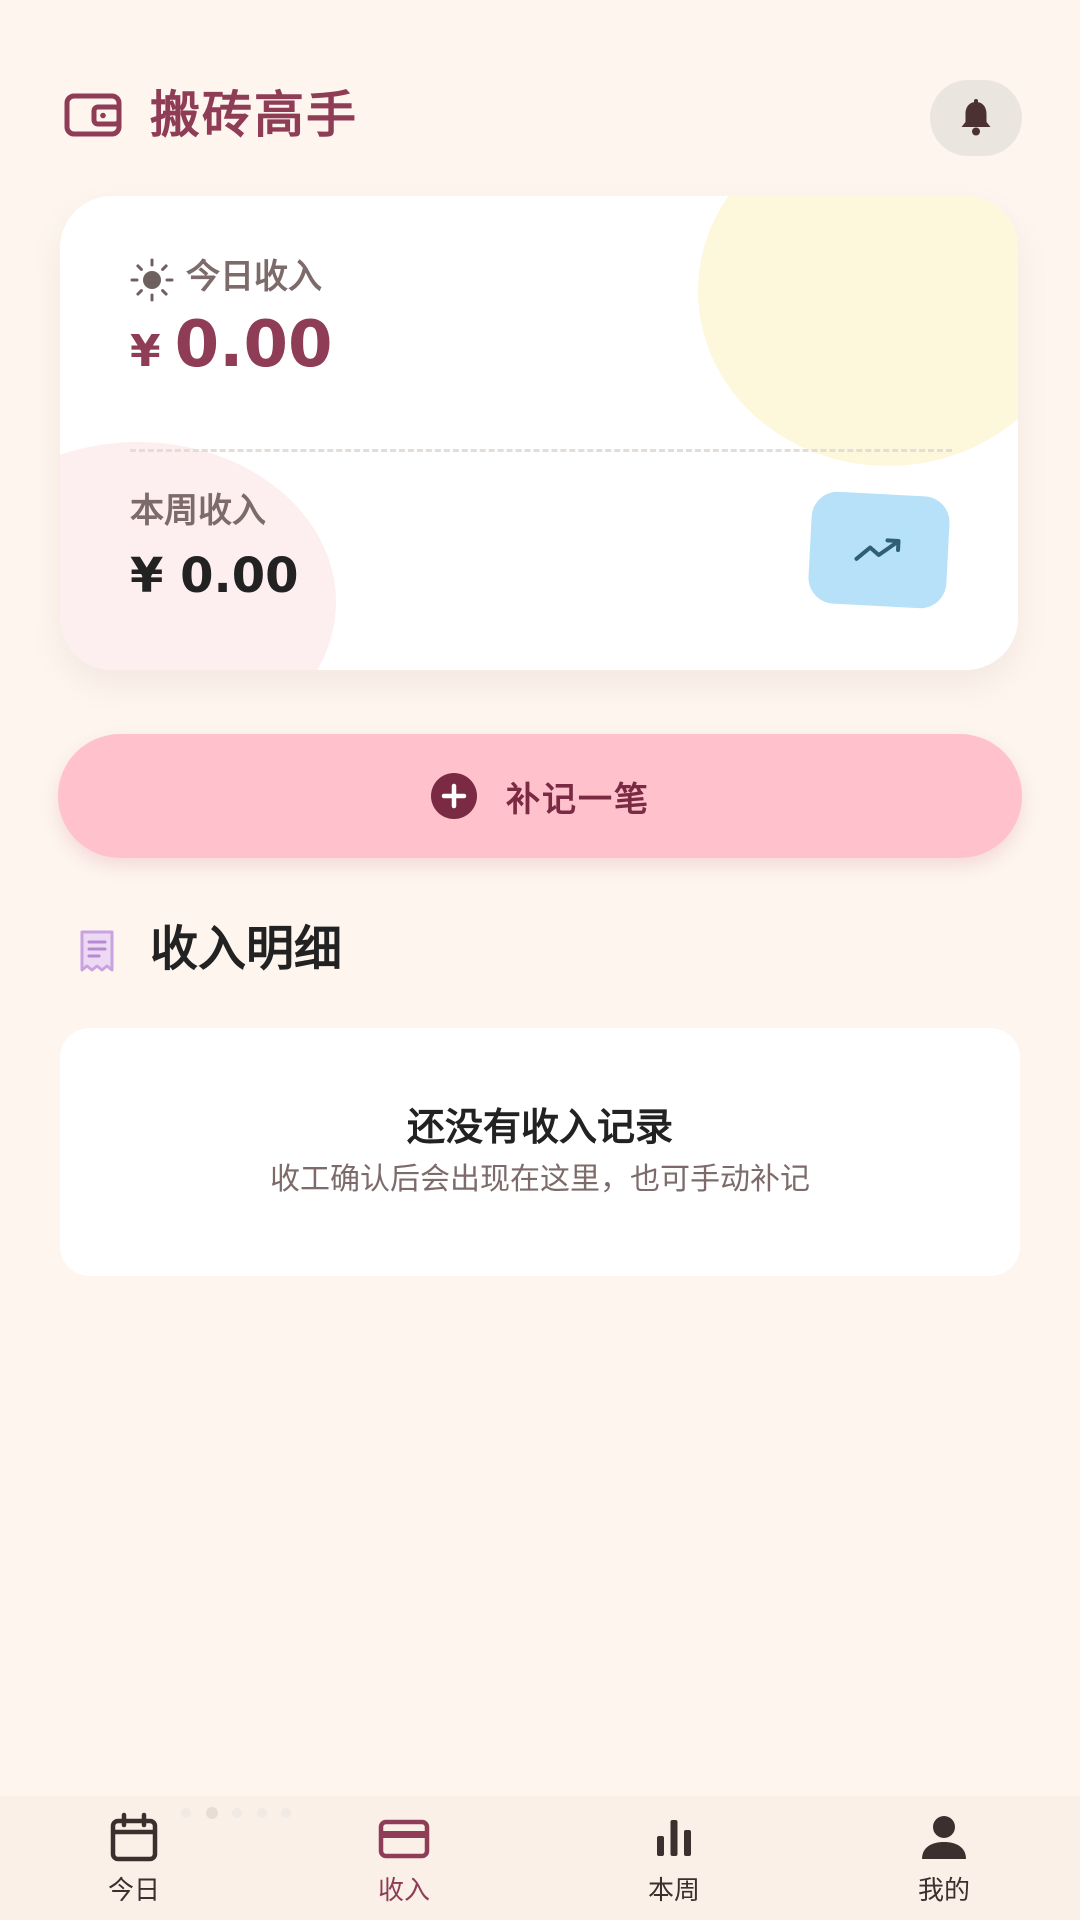  What do you see at coordinates (944, 1837) in the screenshot?
I see `person-icon` at bounding box center [944, 1837].